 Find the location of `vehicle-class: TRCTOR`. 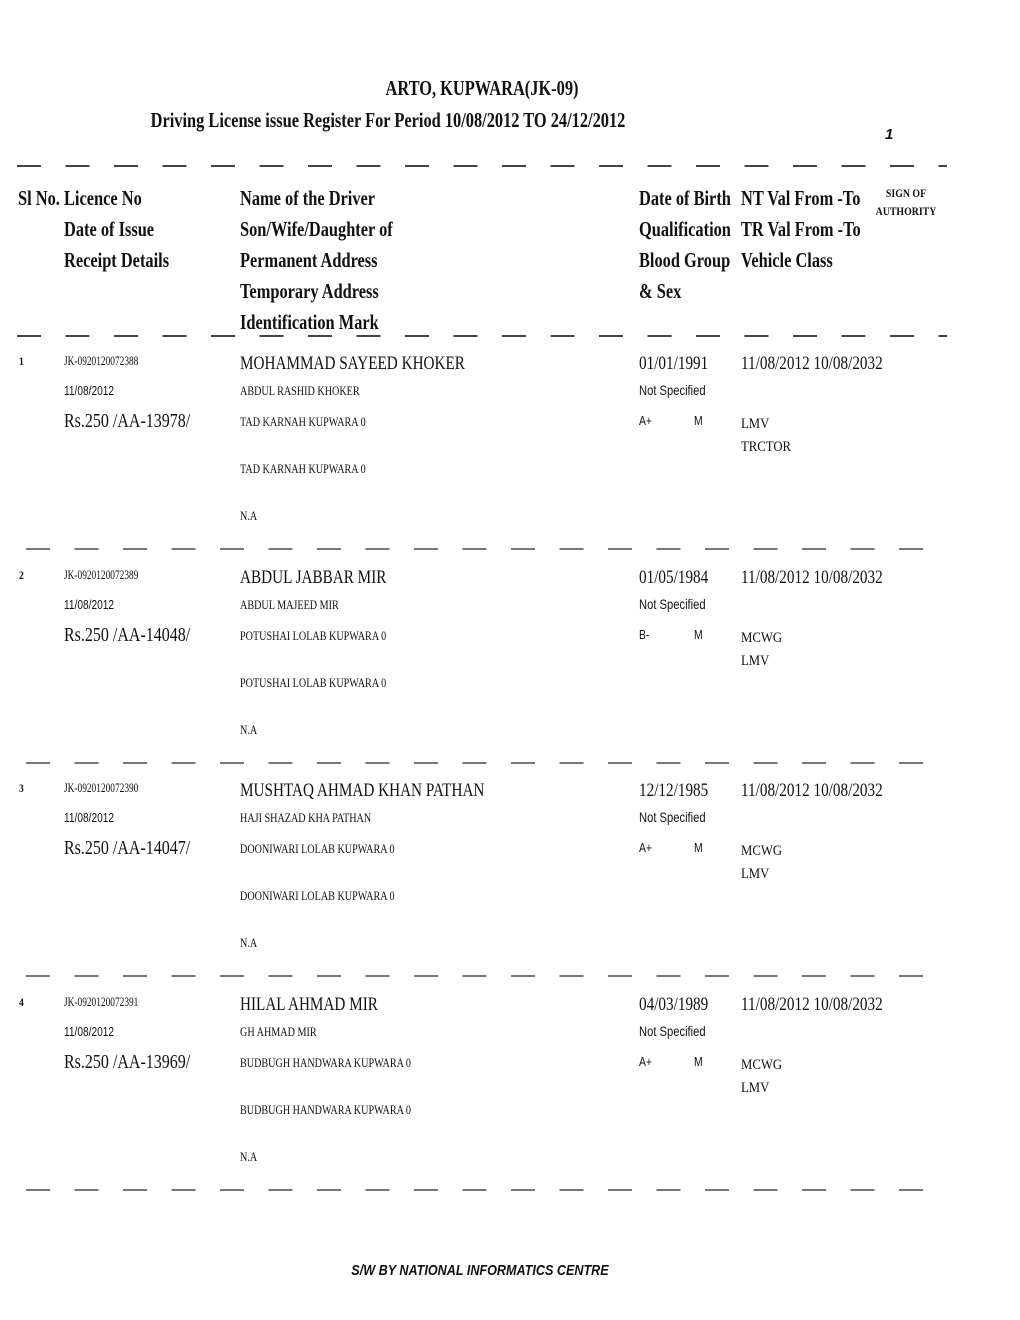

vehicle-class: TRCTOR is located at coordinates (766, 447).